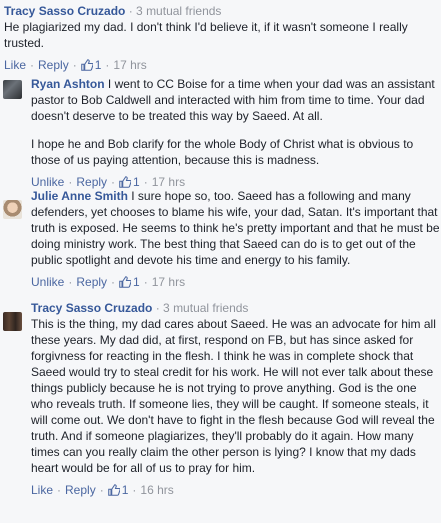 This screenshot has width=441, height=523. I want to click on unlike-button: Unlike, so click(47, 282).